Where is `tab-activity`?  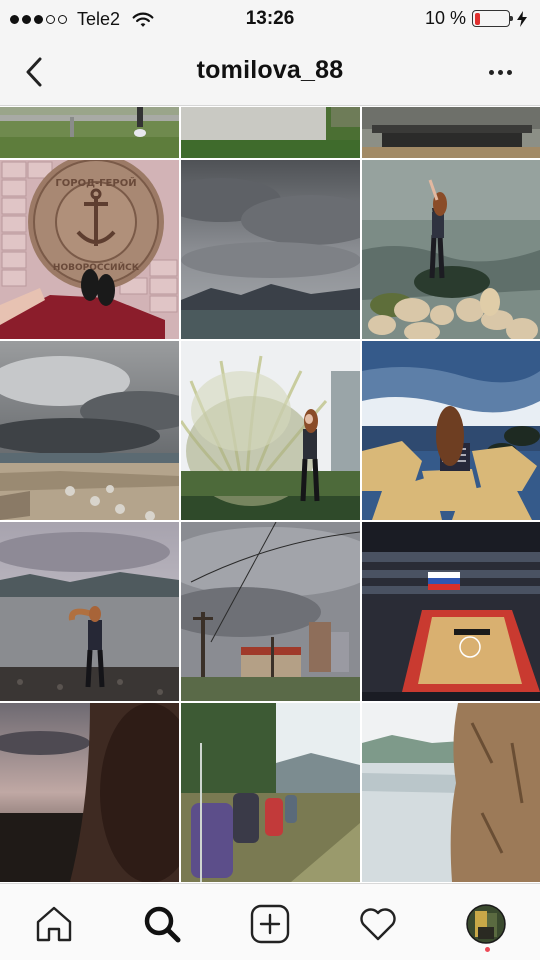 tab-activity is located at coordinates (378, 924).